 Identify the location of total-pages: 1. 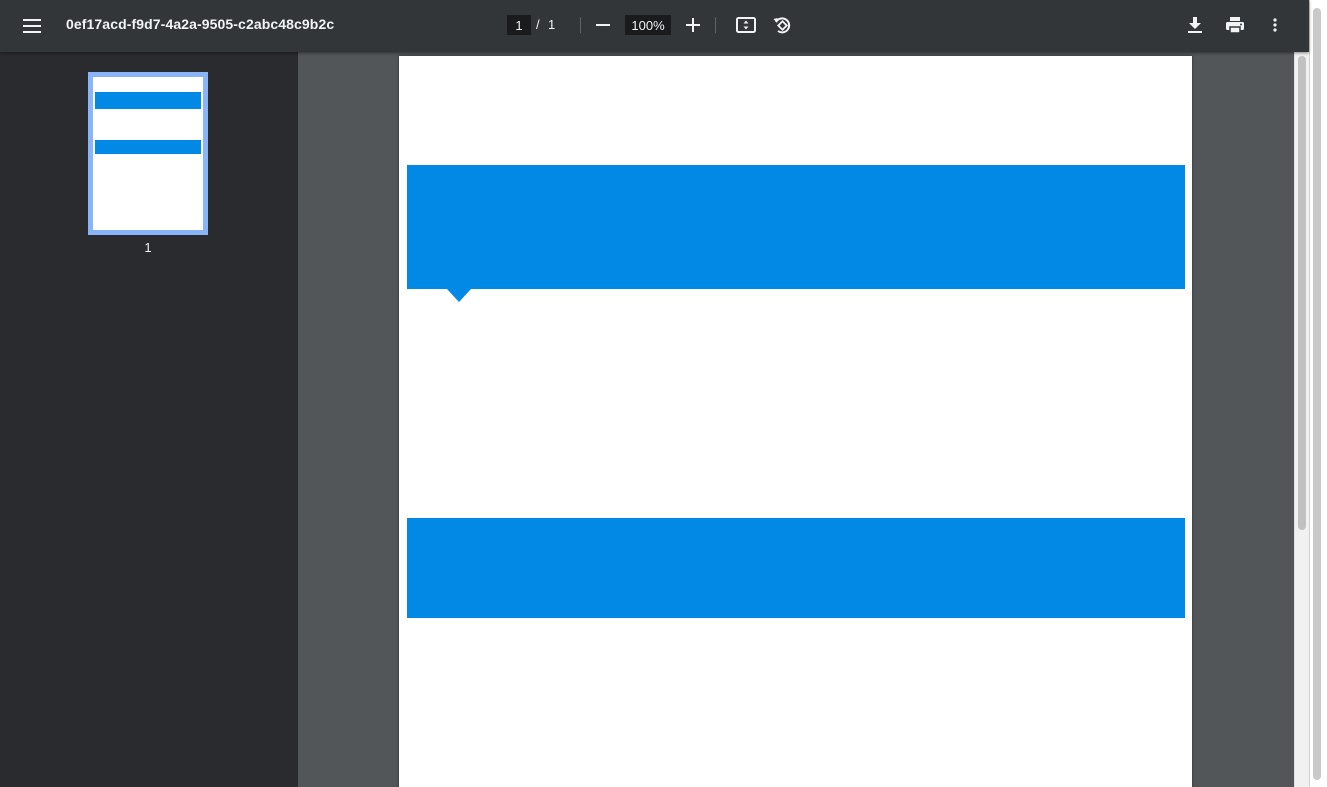
(552, 24).